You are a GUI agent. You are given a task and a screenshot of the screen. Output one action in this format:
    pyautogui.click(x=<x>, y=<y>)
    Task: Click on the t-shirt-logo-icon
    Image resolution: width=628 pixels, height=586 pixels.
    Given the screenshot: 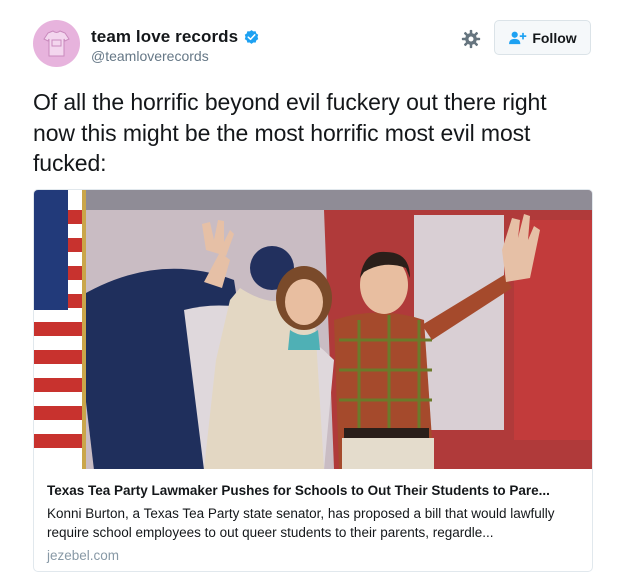 What is the action you would take?
    pyautogui.click(x=56, y=43)
    